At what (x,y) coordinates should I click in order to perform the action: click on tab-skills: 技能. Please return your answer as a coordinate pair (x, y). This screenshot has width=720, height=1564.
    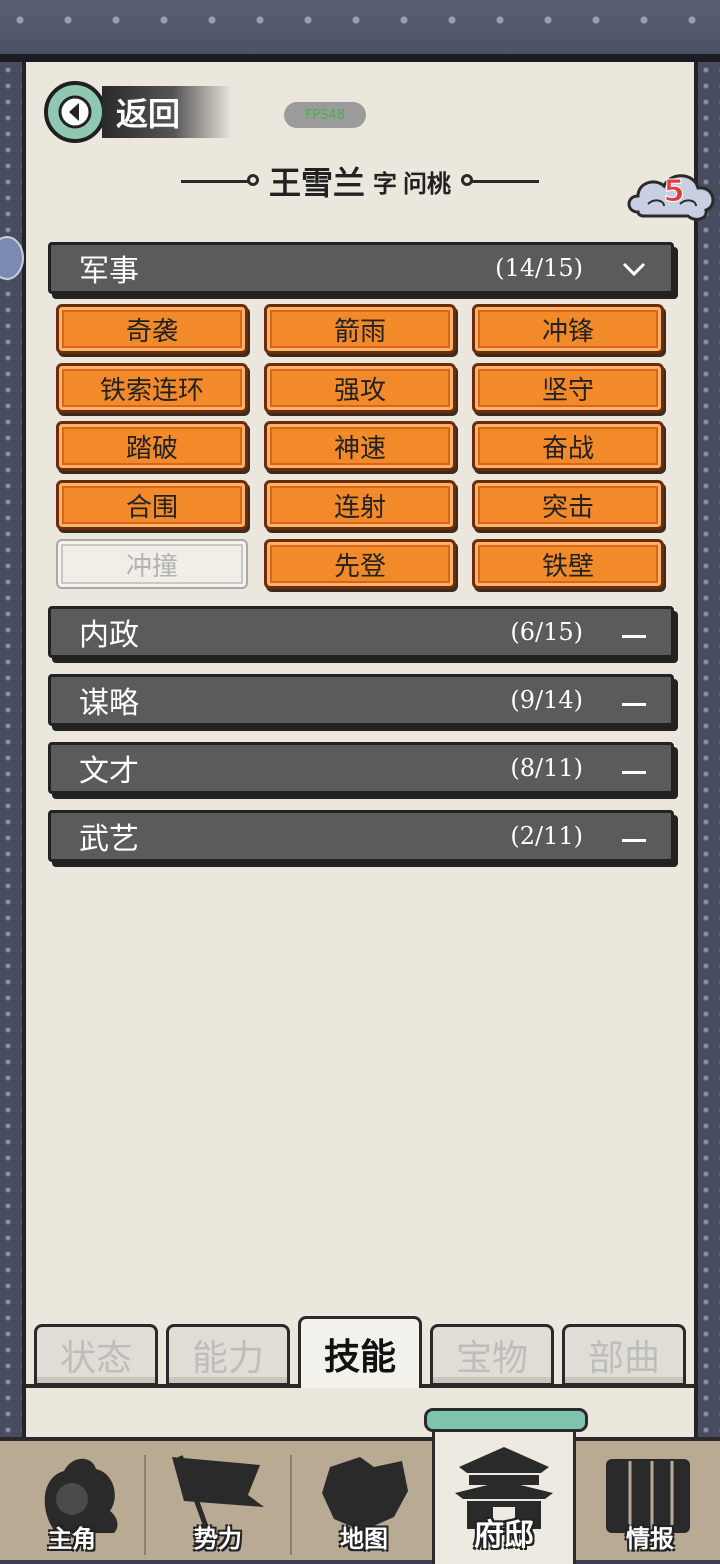
    Looking at the image, I should click on (360, 1352).